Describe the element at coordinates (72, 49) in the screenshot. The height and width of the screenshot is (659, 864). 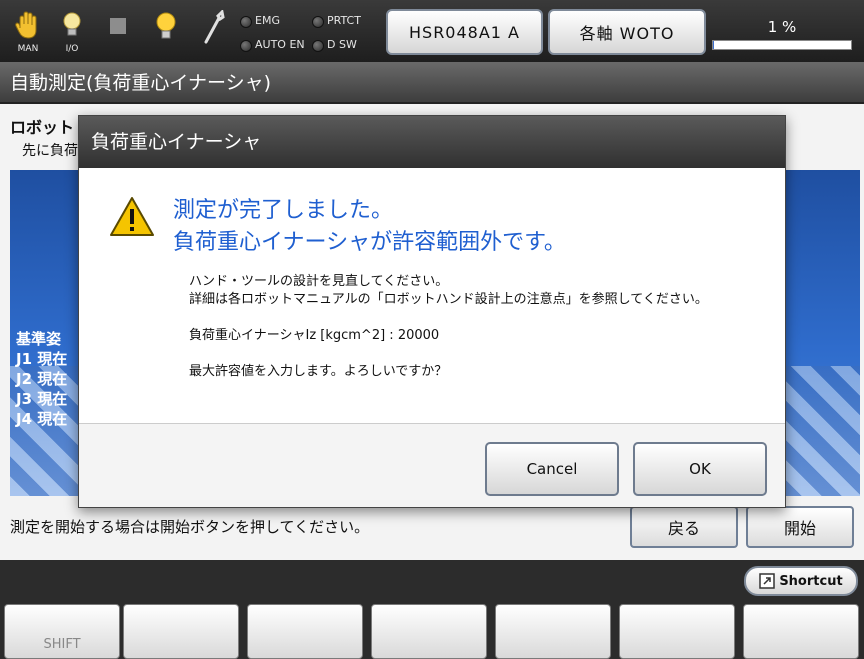
I see `bulb-icon-caption: I/O` at that location.